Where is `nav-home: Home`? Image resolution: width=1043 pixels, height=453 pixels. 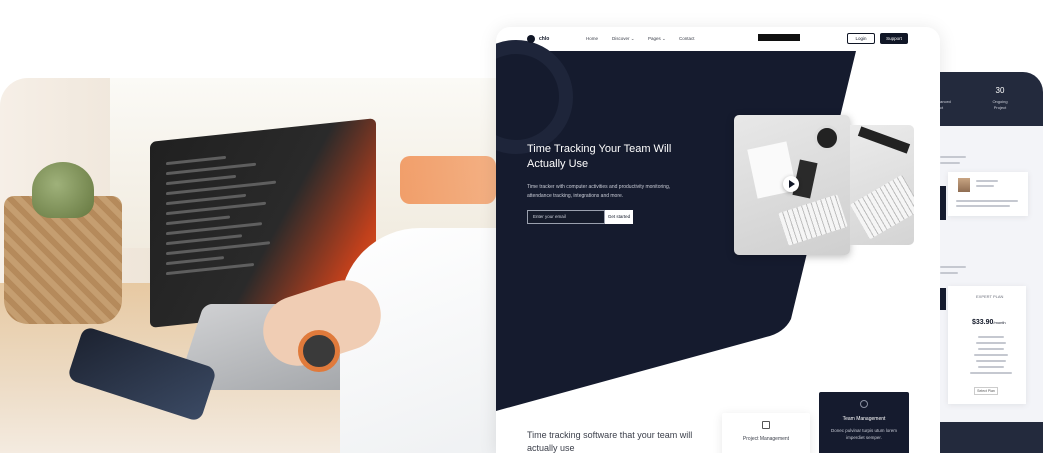 nav-home: Home is located at coordinates (592, 39).